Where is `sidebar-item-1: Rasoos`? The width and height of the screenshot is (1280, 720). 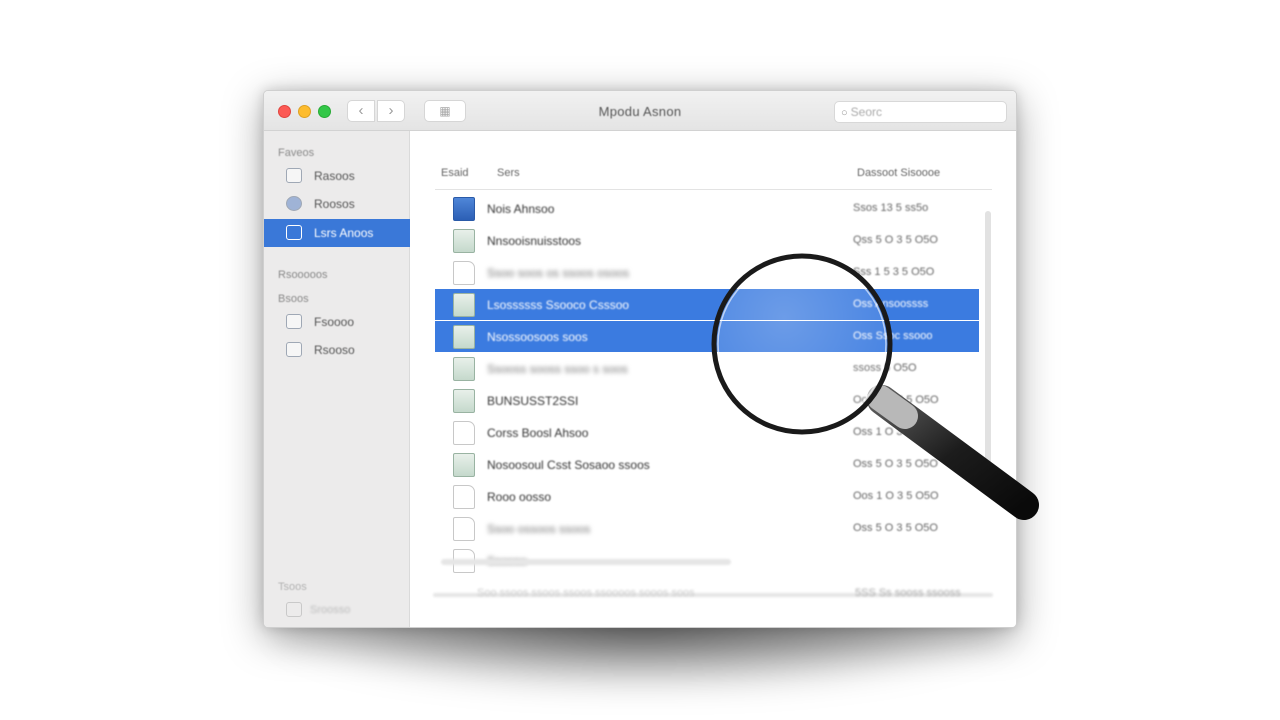
sidebar-item-1: Rasoos is located at coordinates (337, 176).